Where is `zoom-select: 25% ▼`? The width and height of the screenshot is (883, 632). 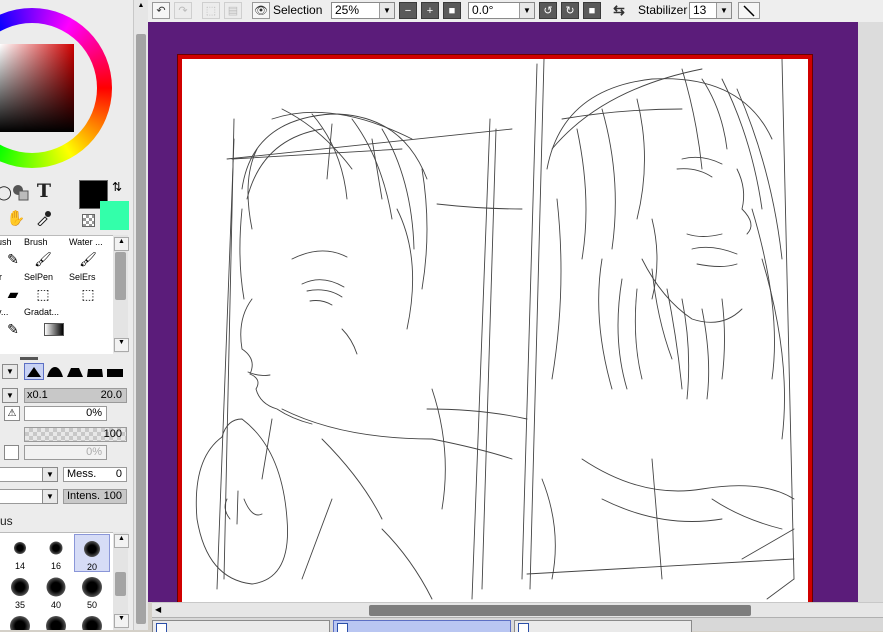
zoom-select: 25% ▼ is located at coordinates (363, 10).